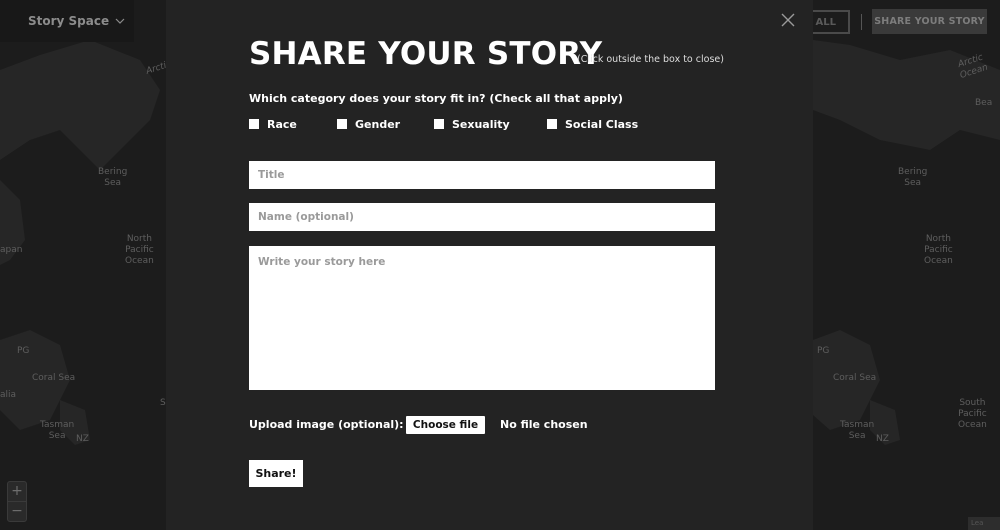  Describe the element at coordinates (57, 430) in the screenshot. I see `map-label-tasman-sea: Tasman Sea` at that location.